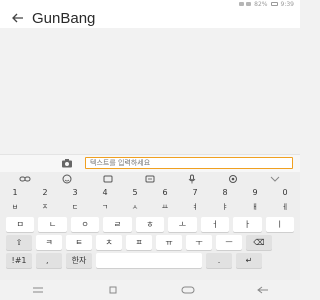 The image size is (320, 300). Describe the element at coordinates (192, 179) in the screenshot. I see `mic-icon` at that location.